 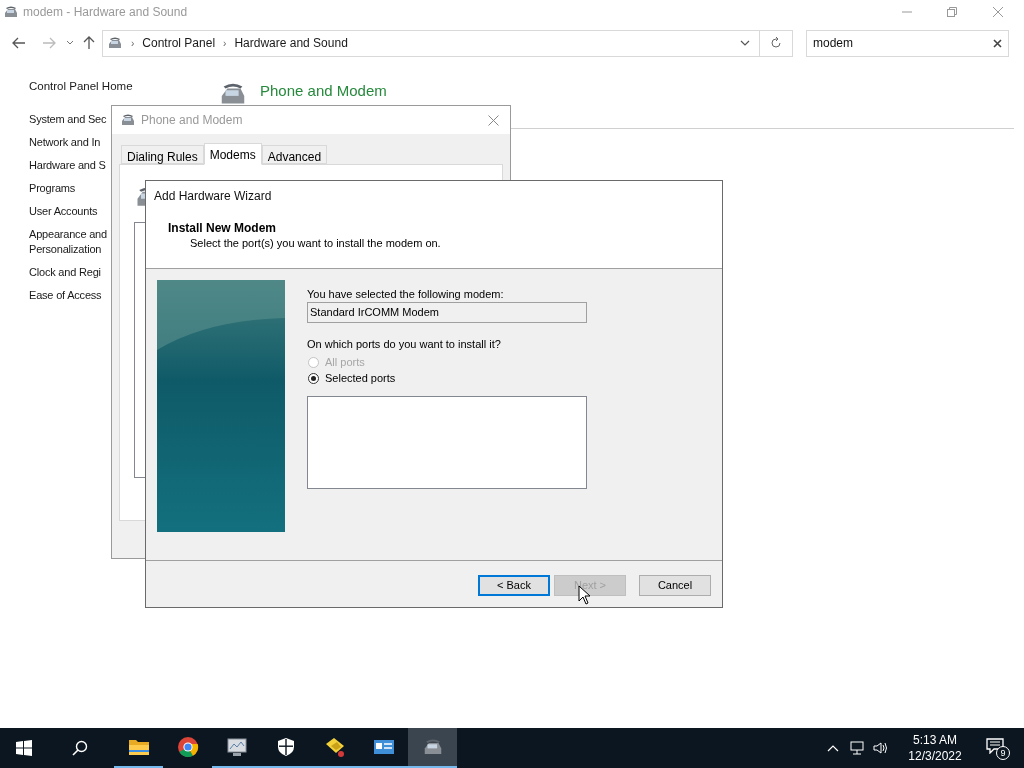 What do you see at coordinates (313, 378) in the screenshot?
I see `radio-button` at bounding box center [313, 378].